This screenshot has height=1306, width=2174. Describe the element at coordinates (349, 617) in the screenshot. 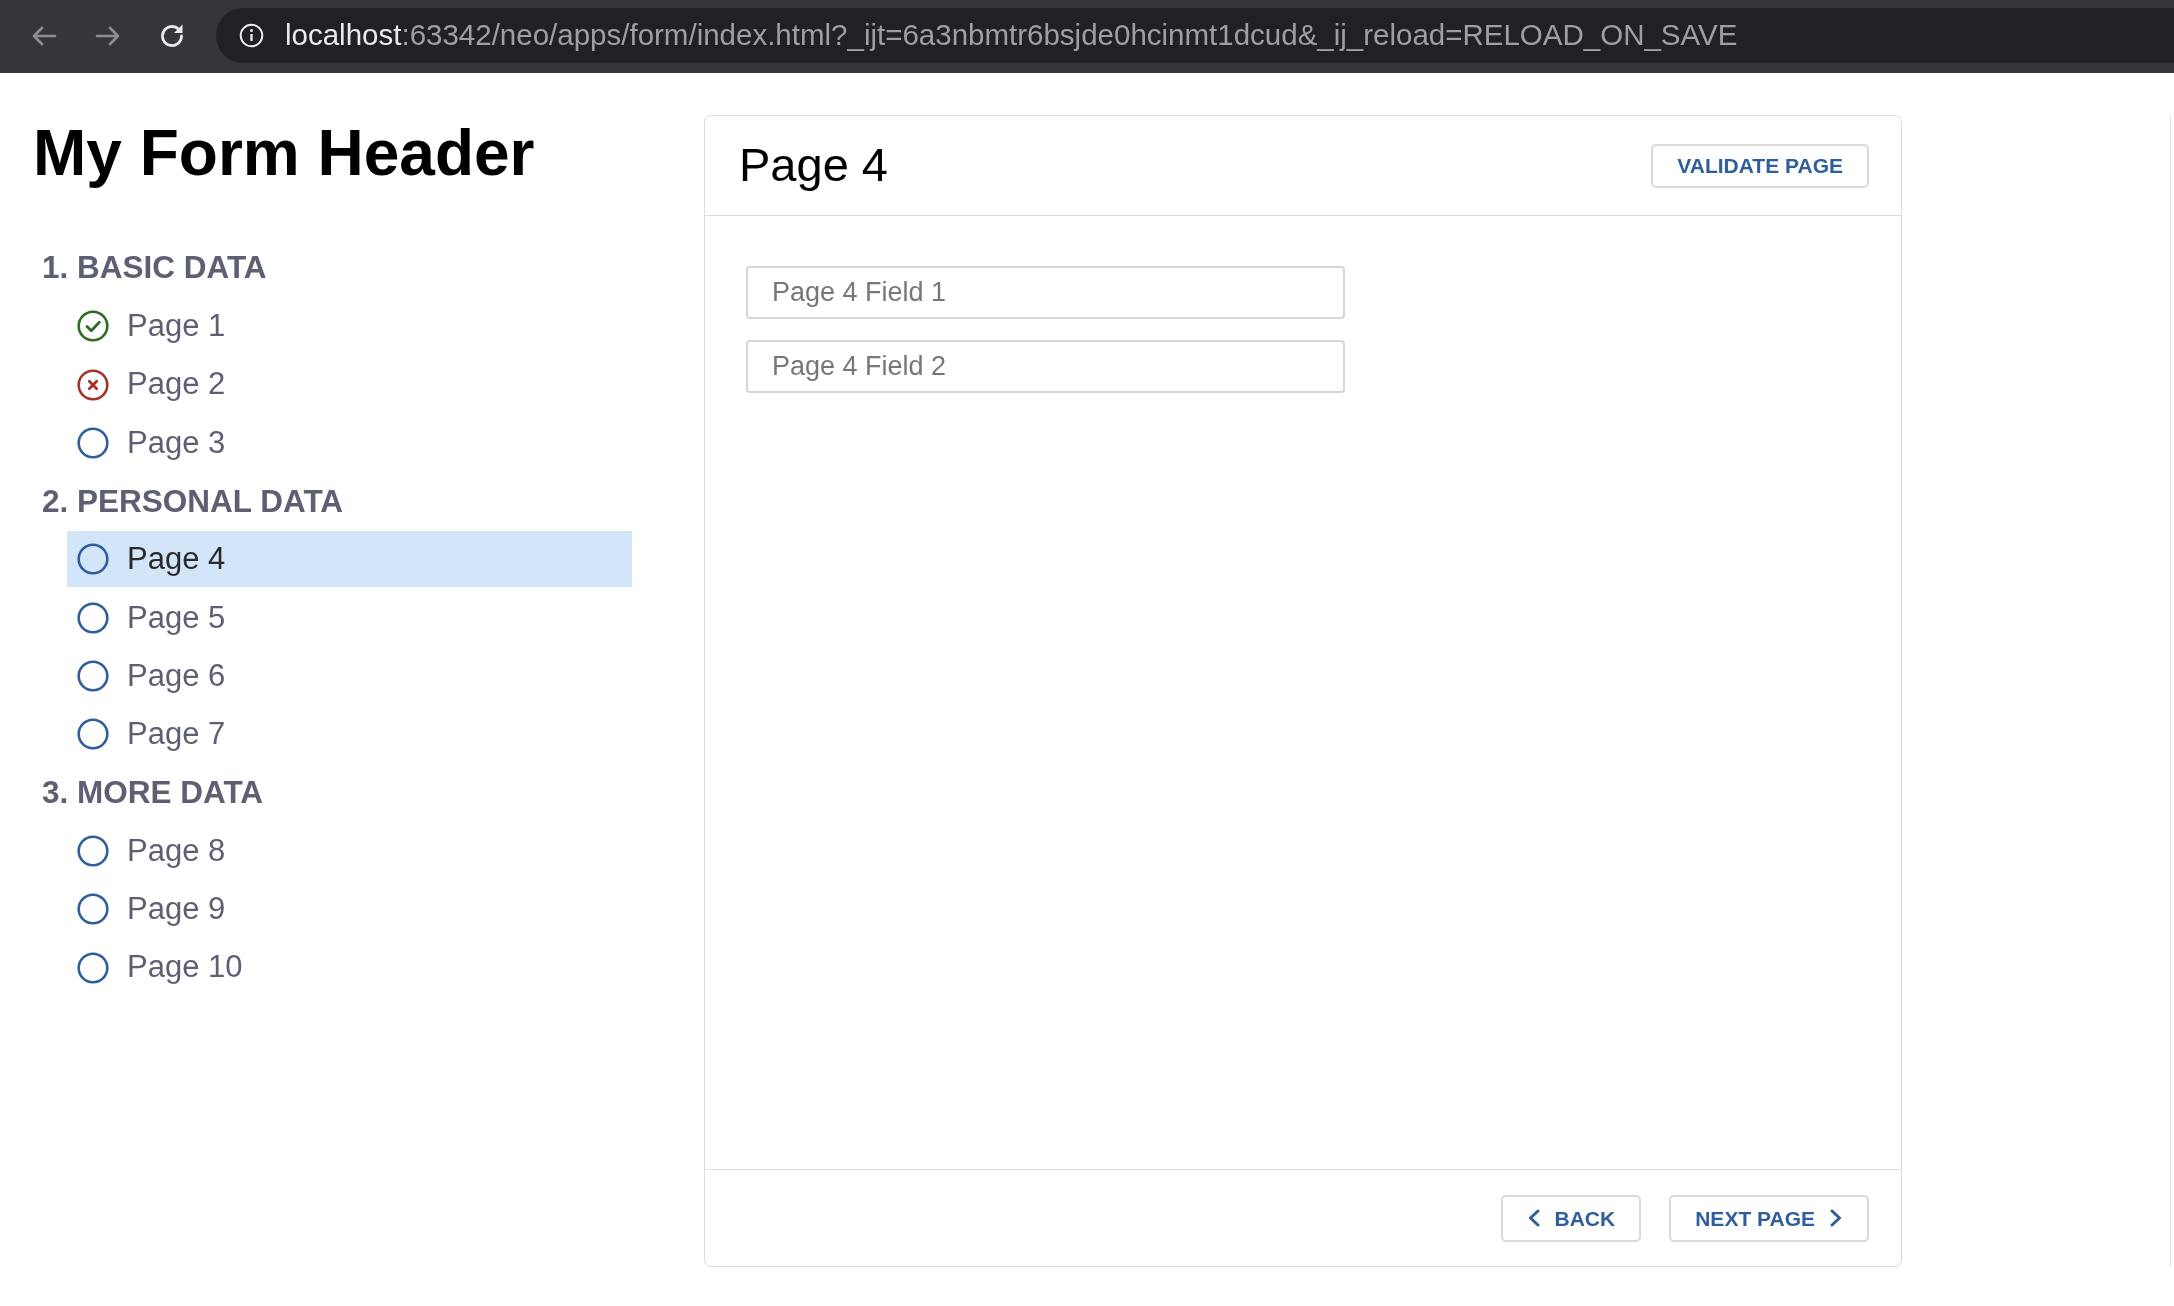

I see `page-nav-item: Page 5` at that location.